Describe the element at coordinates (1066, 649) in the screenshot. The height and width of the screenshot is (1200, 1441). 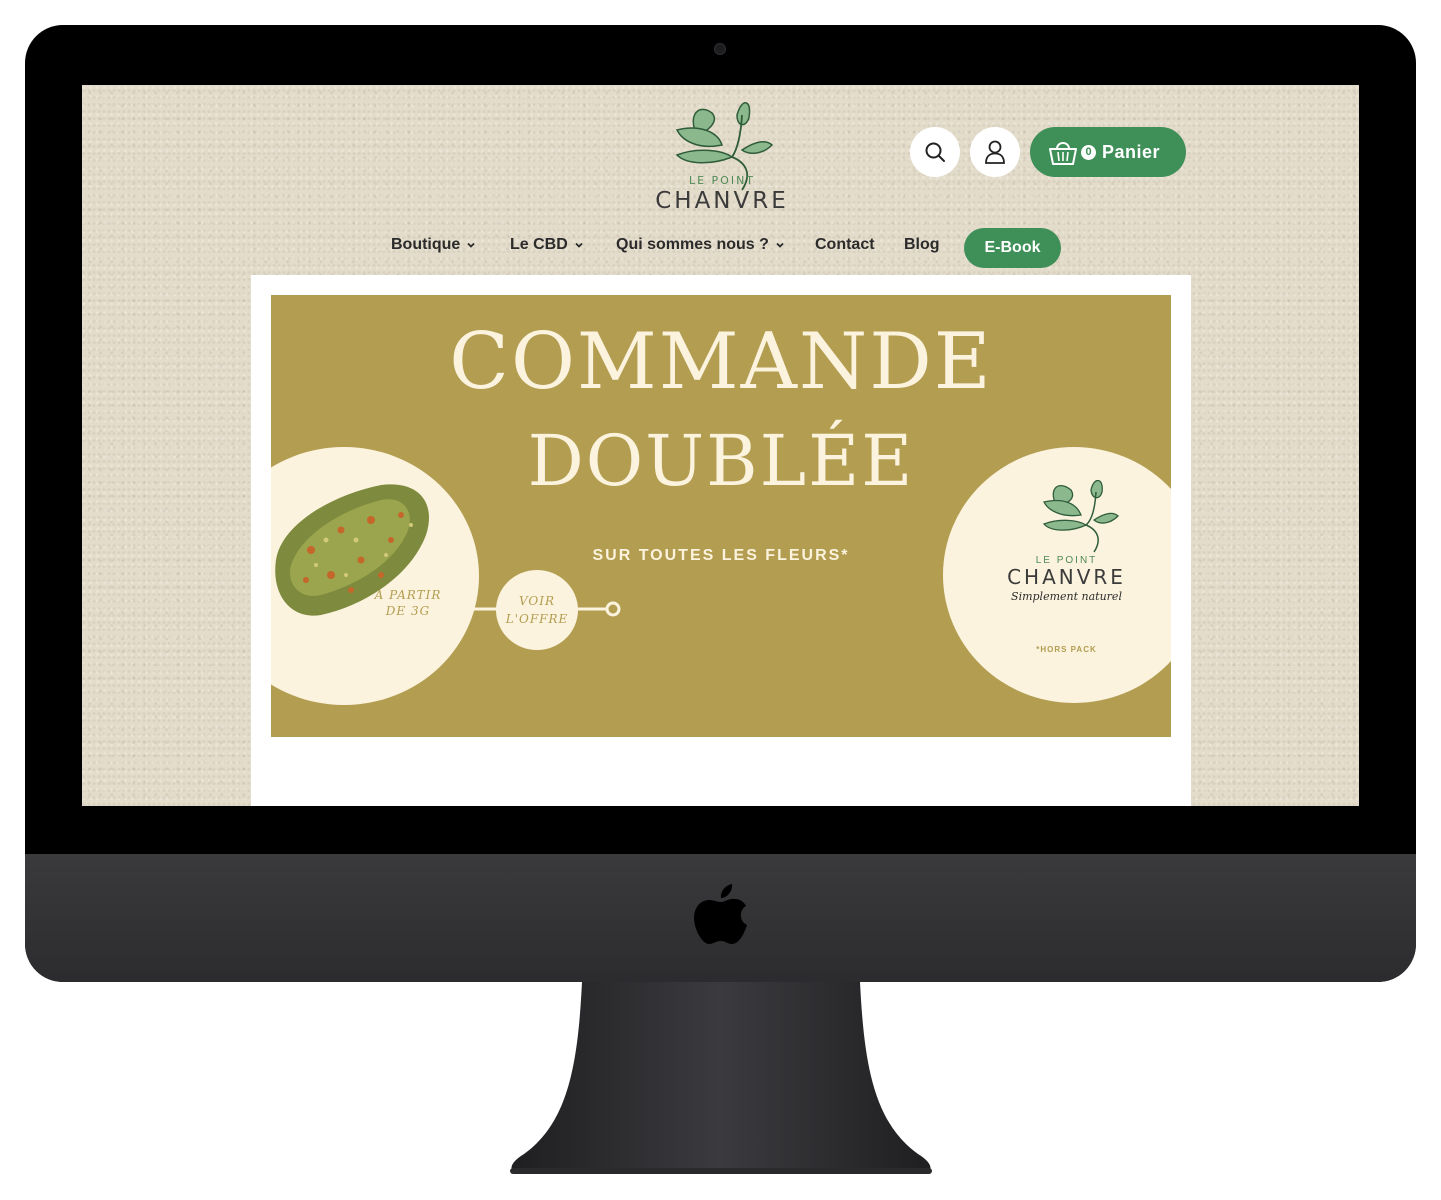
I see `banner-footnote: *HORS PACK` at that location.